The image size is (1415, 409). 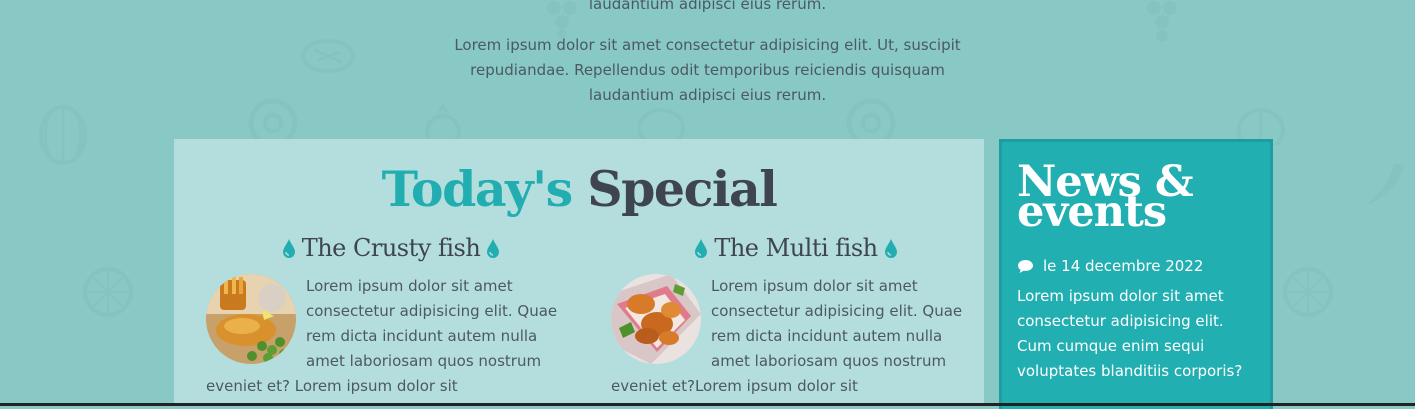 I want to click on intro-top-line: laudantium adipisci eius rerum., so click(x=707, y=6).